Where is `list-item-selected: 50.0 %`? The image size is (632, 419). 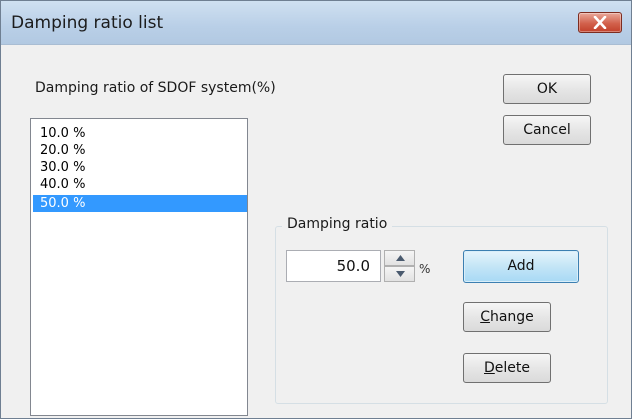 list-item-selected: 50.0 % is located at coordinates (140, 203).